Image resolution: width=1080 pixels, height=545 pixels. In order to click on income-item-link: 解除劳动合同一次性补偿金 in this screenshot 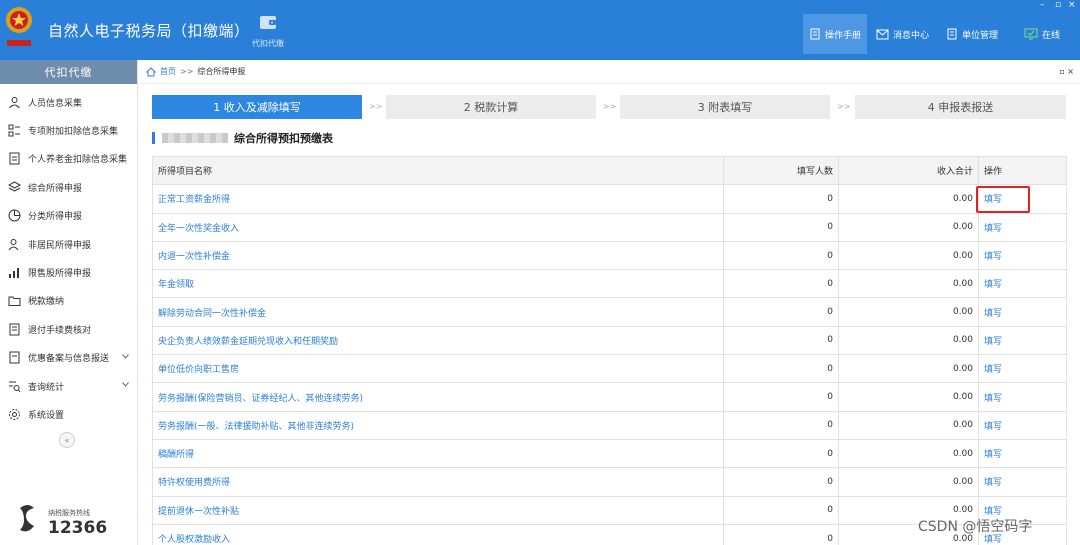, I will do `click(438, 312)`.